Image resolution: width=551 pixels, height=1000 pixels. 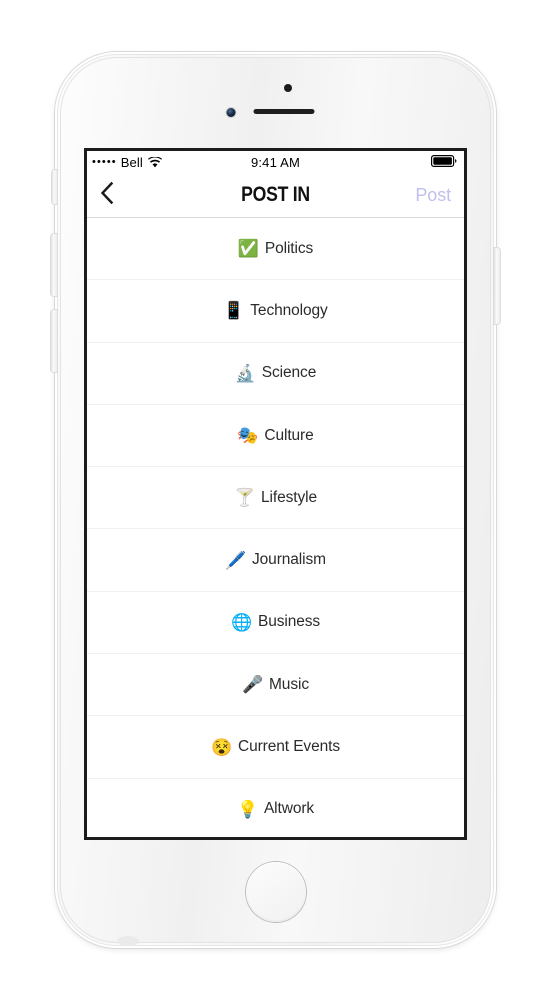 I want to click on page-title: POST IN, so click(x=275, y=194).